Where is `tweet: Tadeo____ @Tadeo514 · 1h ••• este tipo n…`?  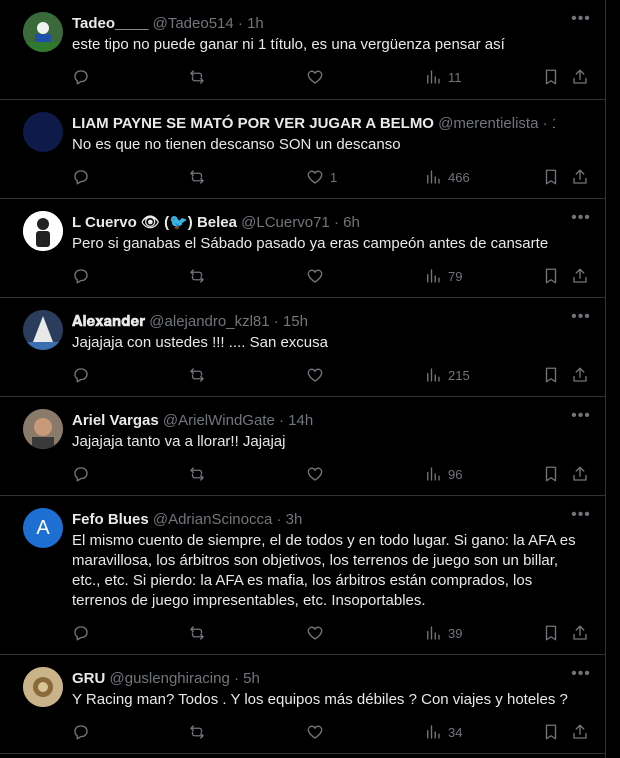 tweet: Tadeo____ @Tadeo514 · 1h ••• este tipo n… is located at coordinates (302, 50).